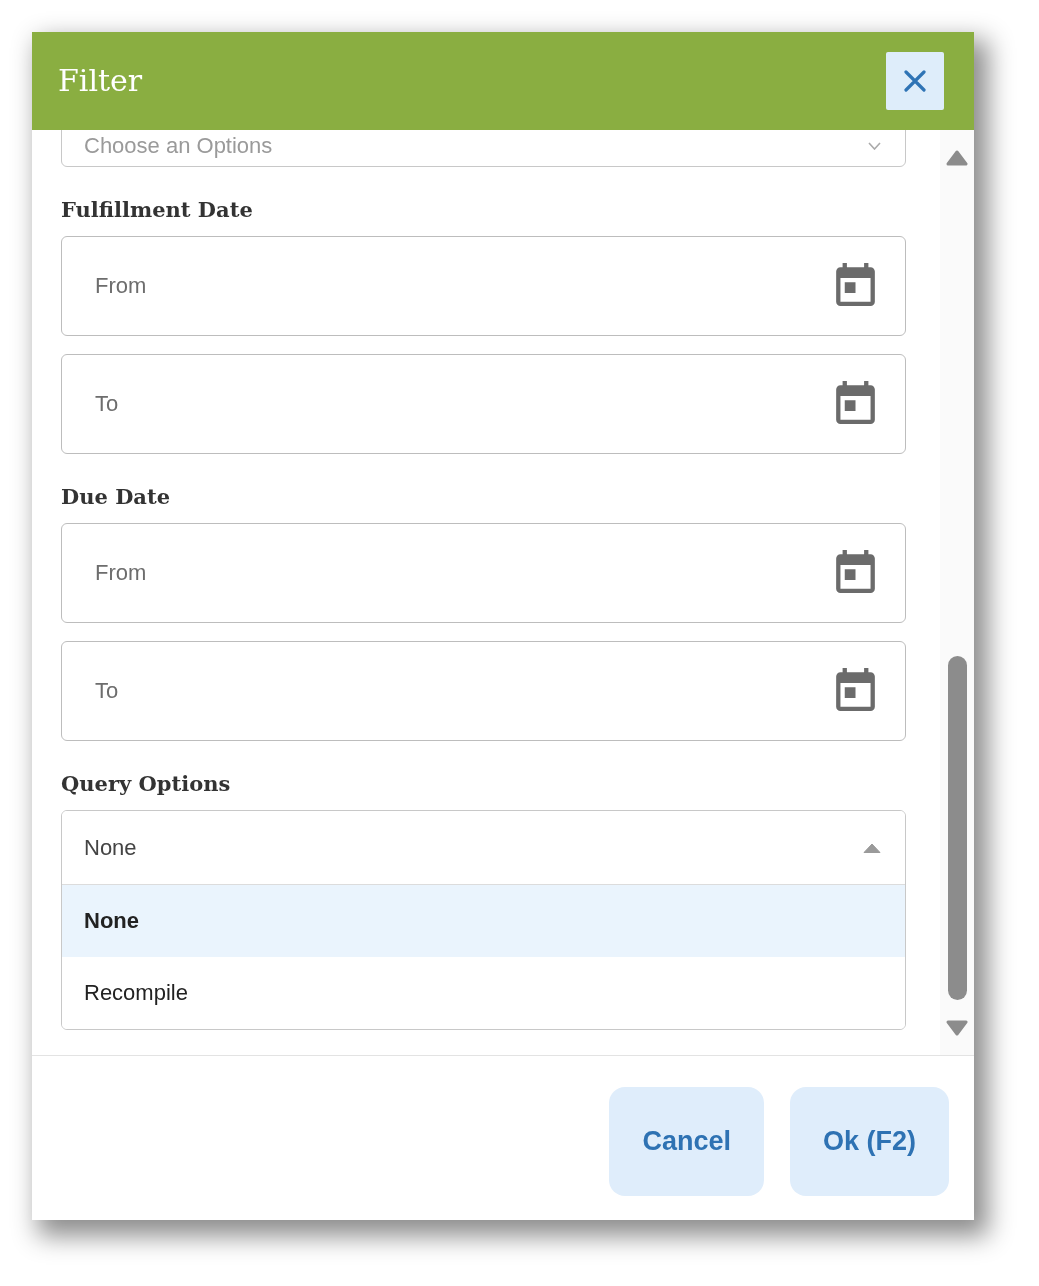 The height and width of the screenshot is (1286, 1039). What do you see at coordinates (957, 158) in the screenshot?
I see `scroll-up-icon` at bounding box center [957, 158].